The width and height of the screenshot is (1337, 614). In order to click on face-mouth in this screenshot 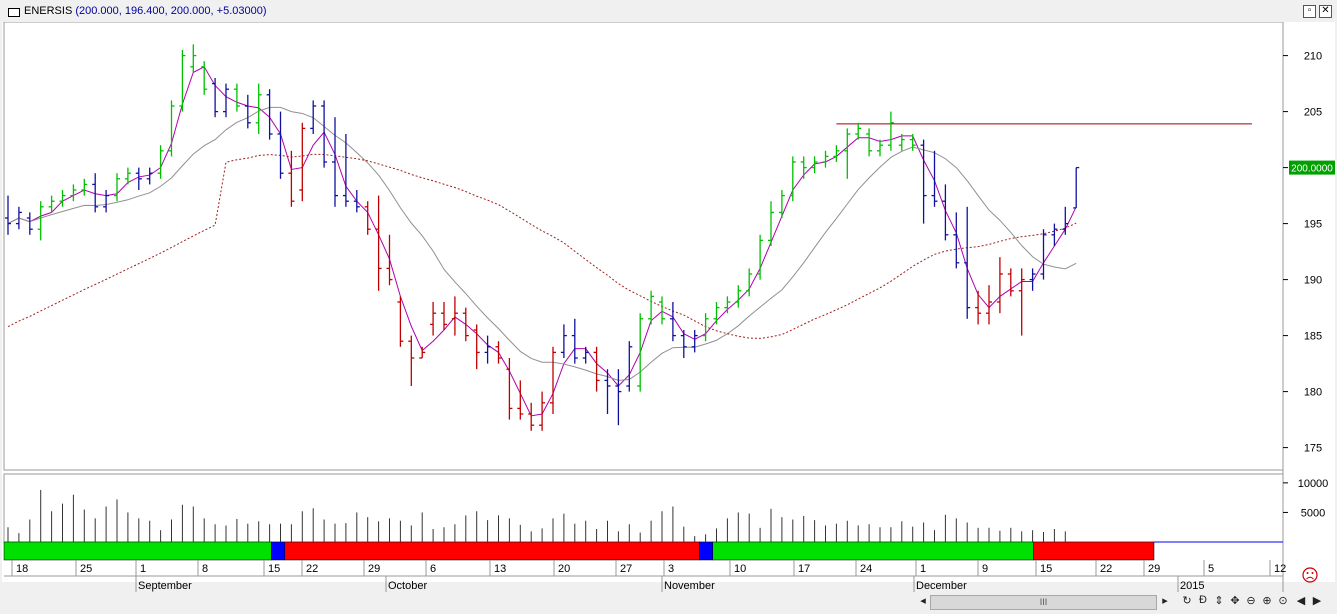, I will do `click(1310, 578)`.